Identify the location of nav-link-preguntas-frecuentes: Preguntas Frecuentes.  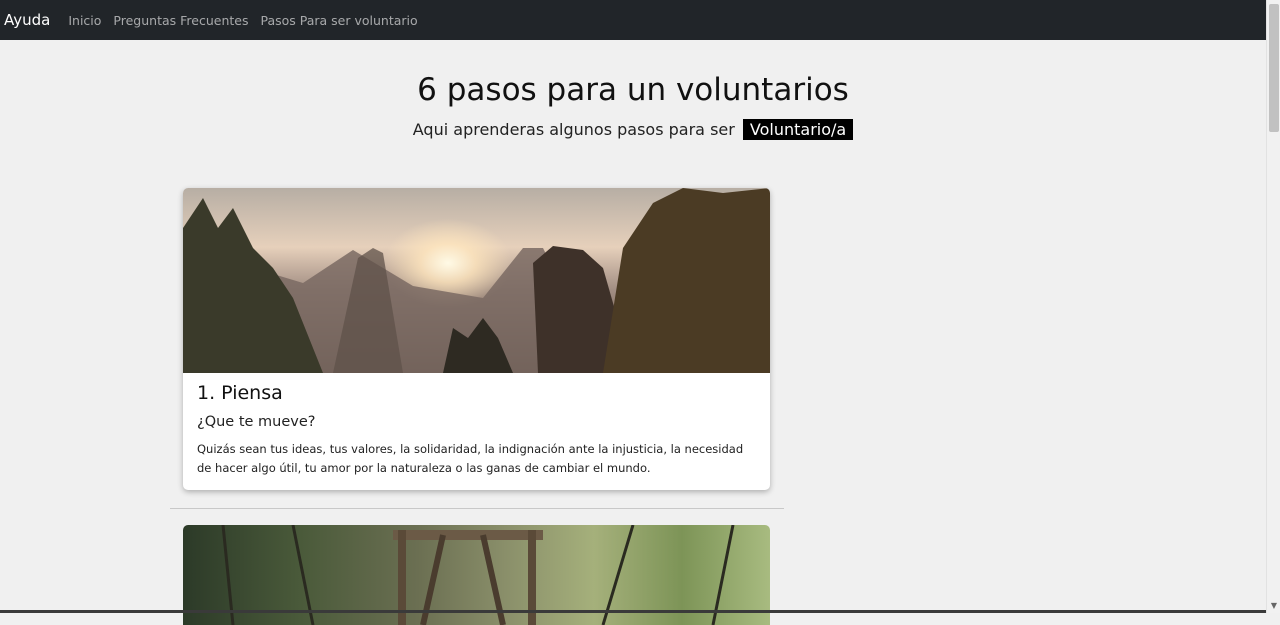
(180, 20).